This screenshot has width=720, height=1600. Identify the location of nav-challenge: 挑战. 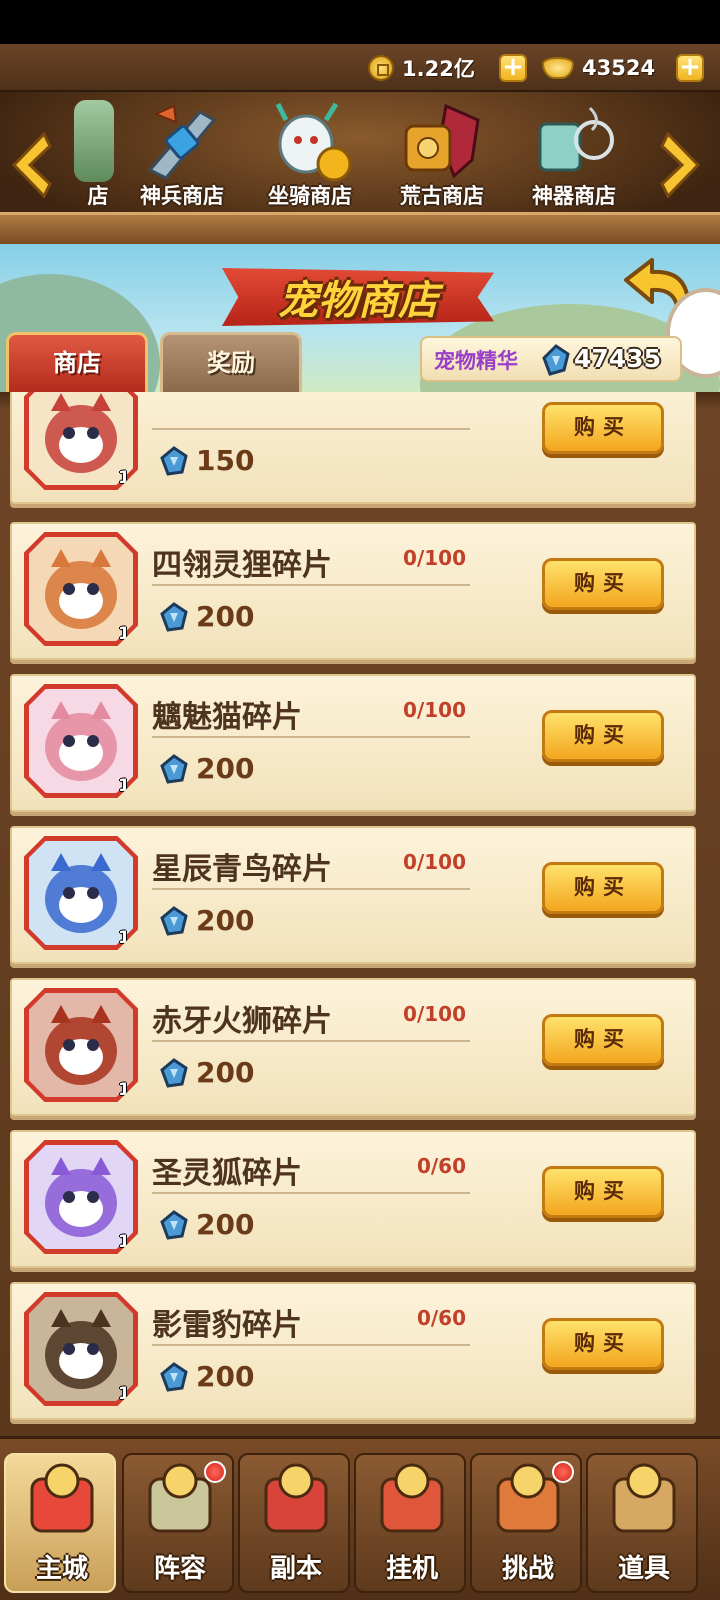
(526, 1523).